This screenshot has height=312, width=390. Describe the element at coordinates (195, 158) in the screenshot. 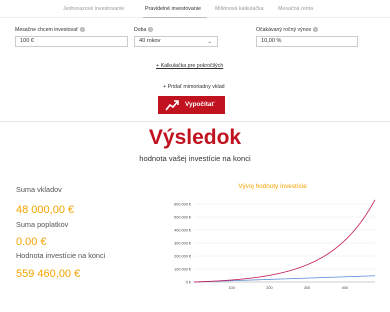

I see `result-subtitle: hodnota vašej investície na konci` at that location.